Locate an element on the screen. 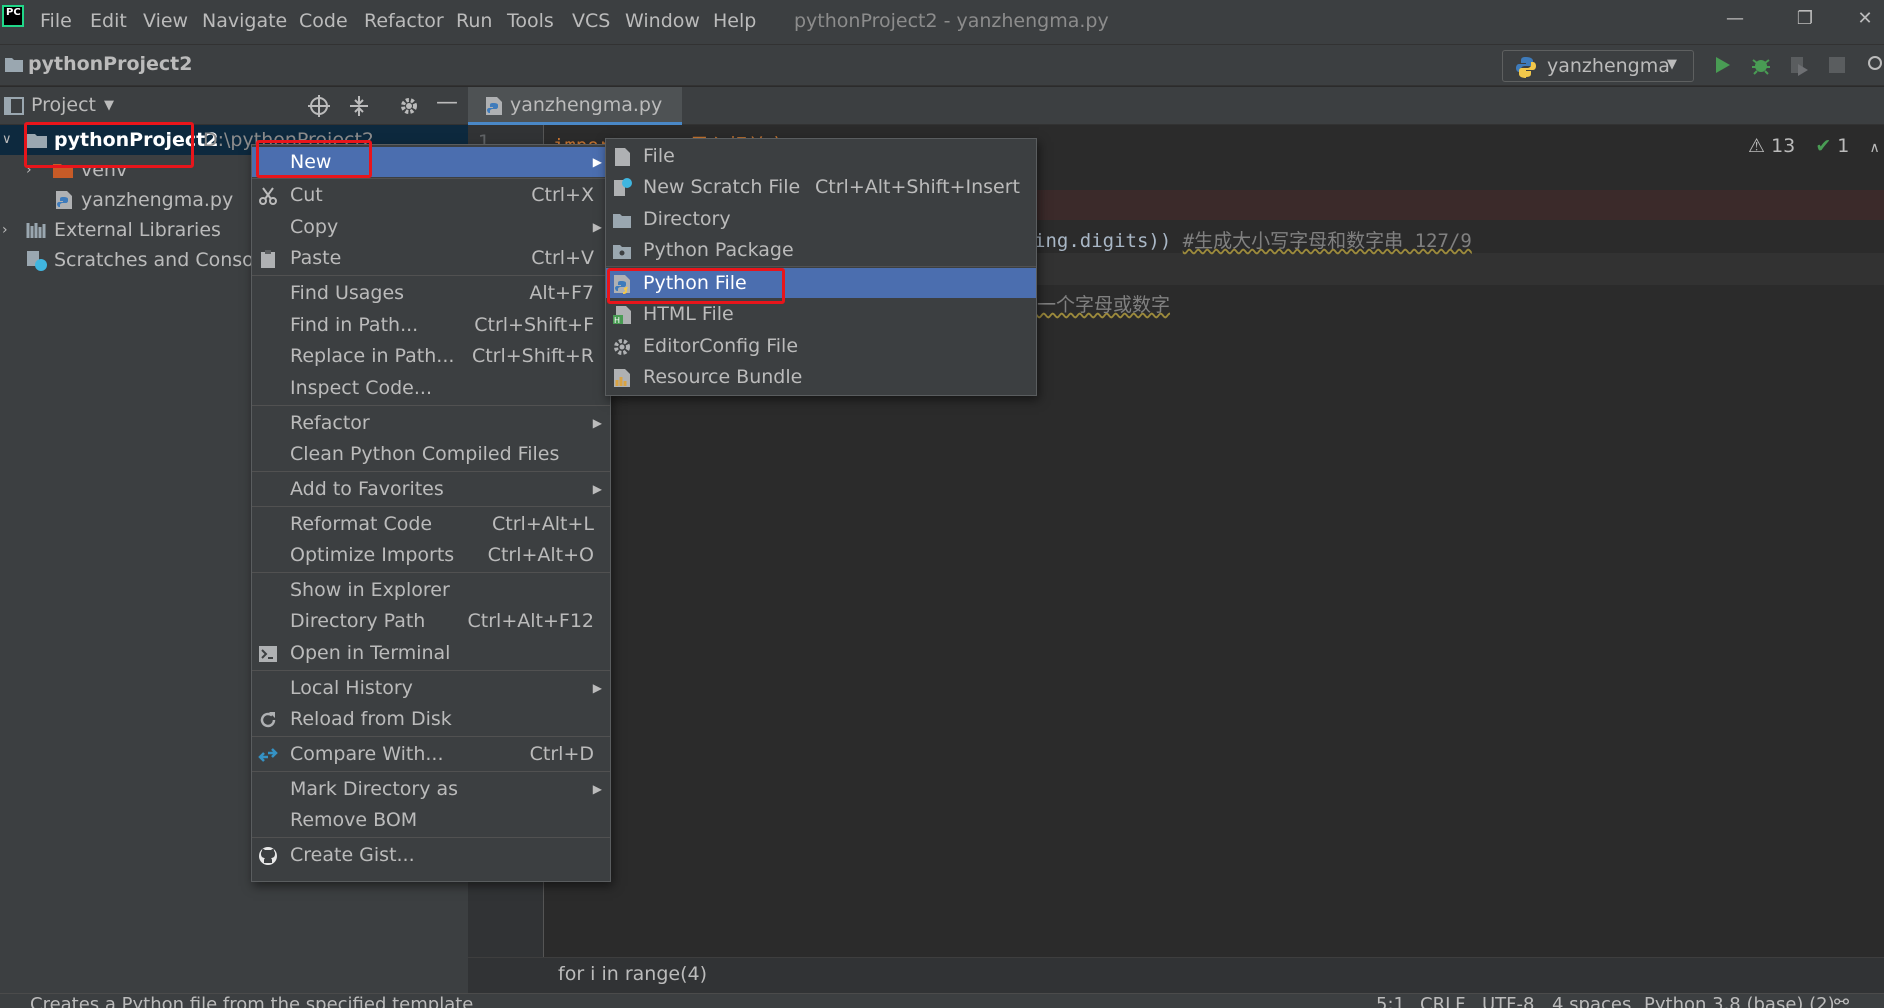 The height and width of the screenshot is (1008, 1884). status-indent: 4 spaces is located at coordinates (1591, 1002).